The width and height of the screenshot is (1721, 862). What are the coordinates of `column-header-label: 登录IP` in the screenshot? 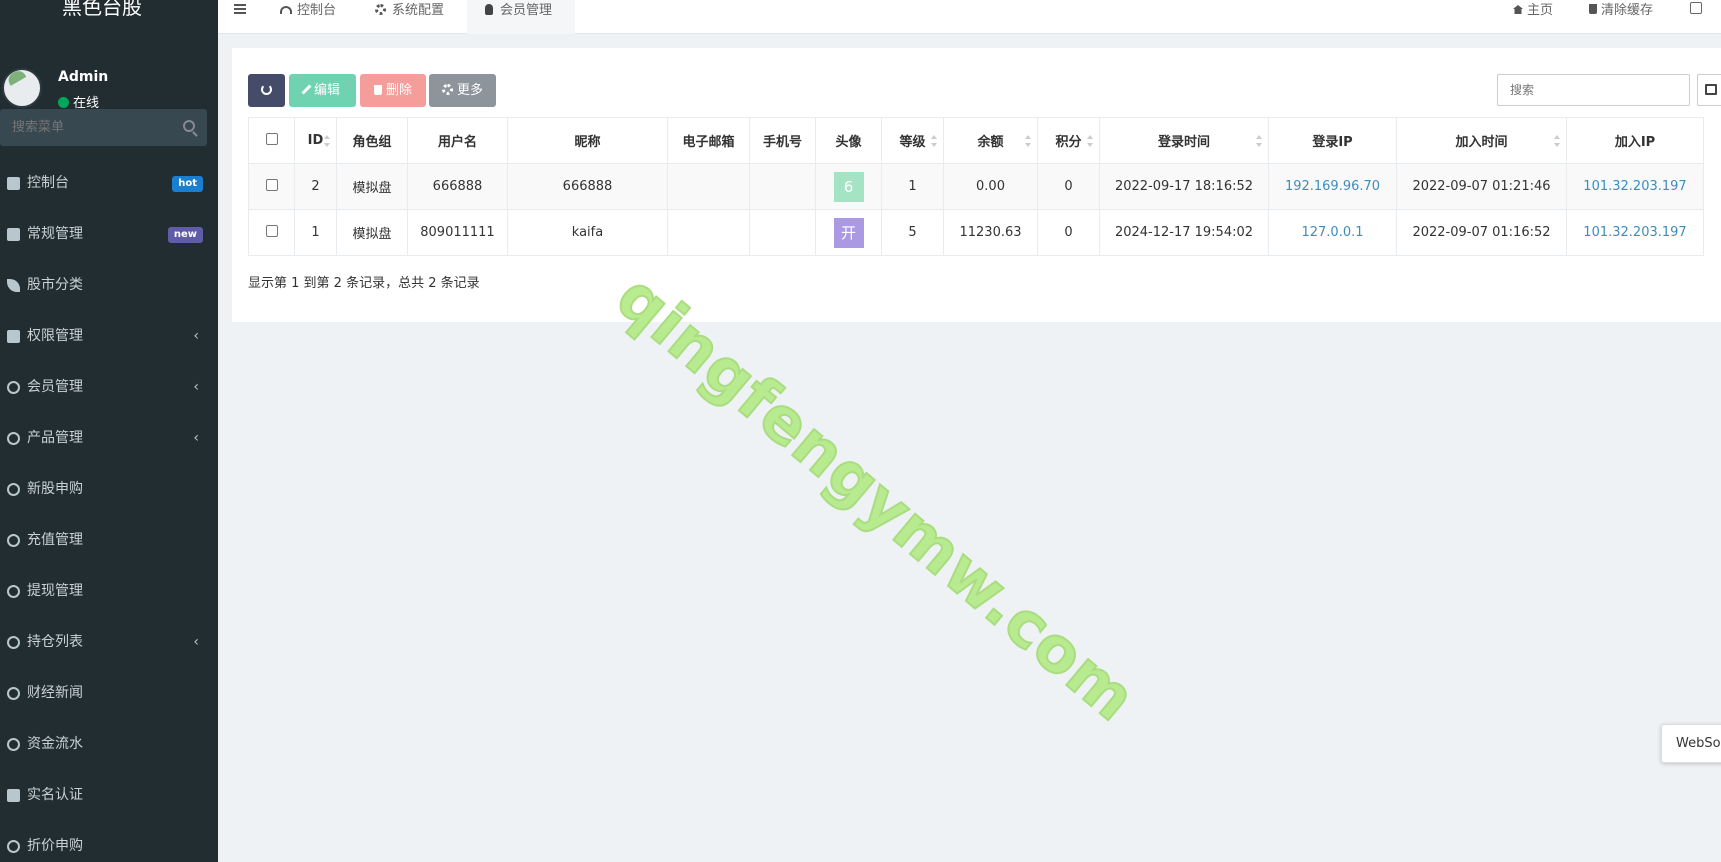 It's located at (1332, 142).